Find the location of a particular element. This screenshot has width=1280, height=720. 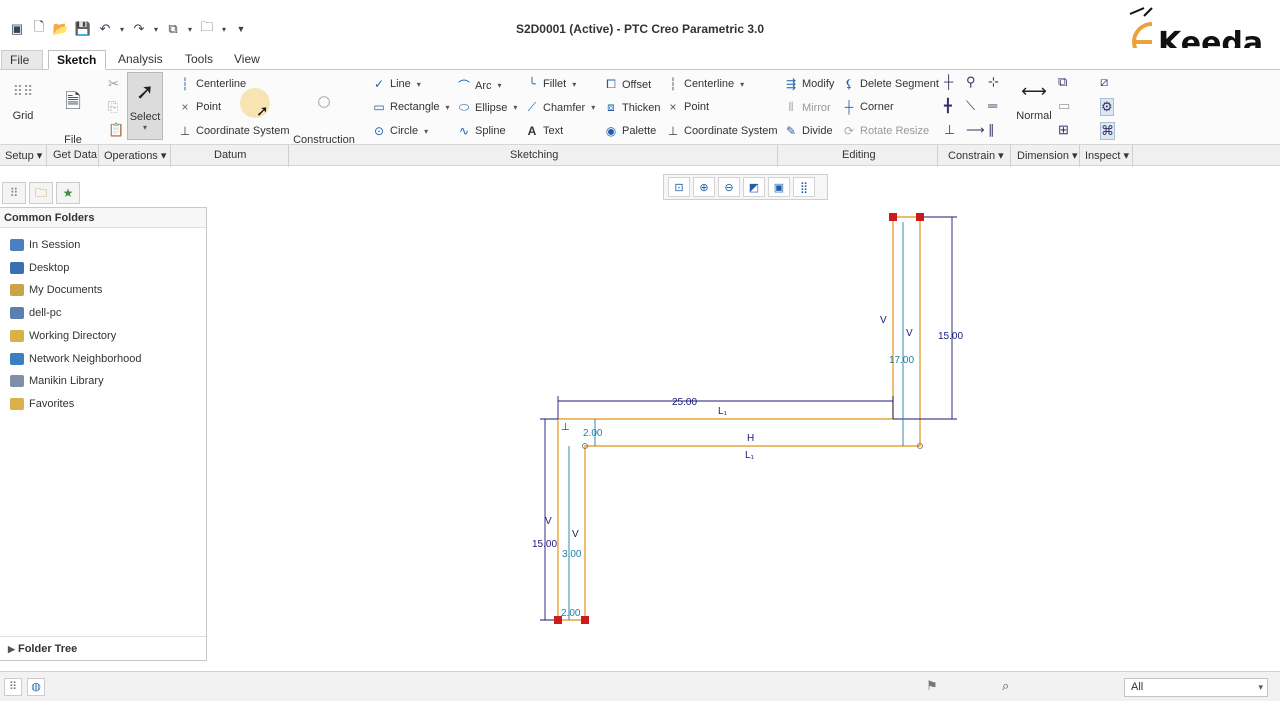

arc-dropdown-icon: ▾ is located at coordinates (500, 85).